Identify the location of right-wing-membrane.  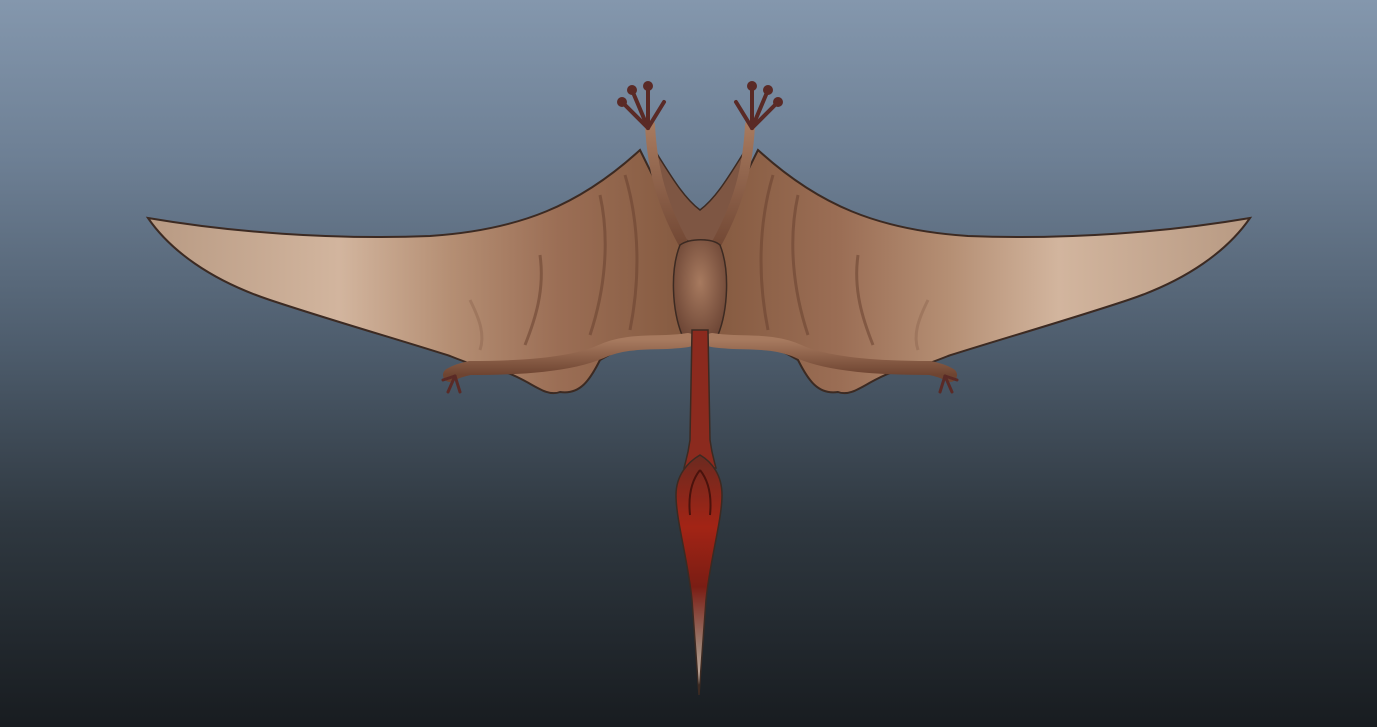
(977, 271).